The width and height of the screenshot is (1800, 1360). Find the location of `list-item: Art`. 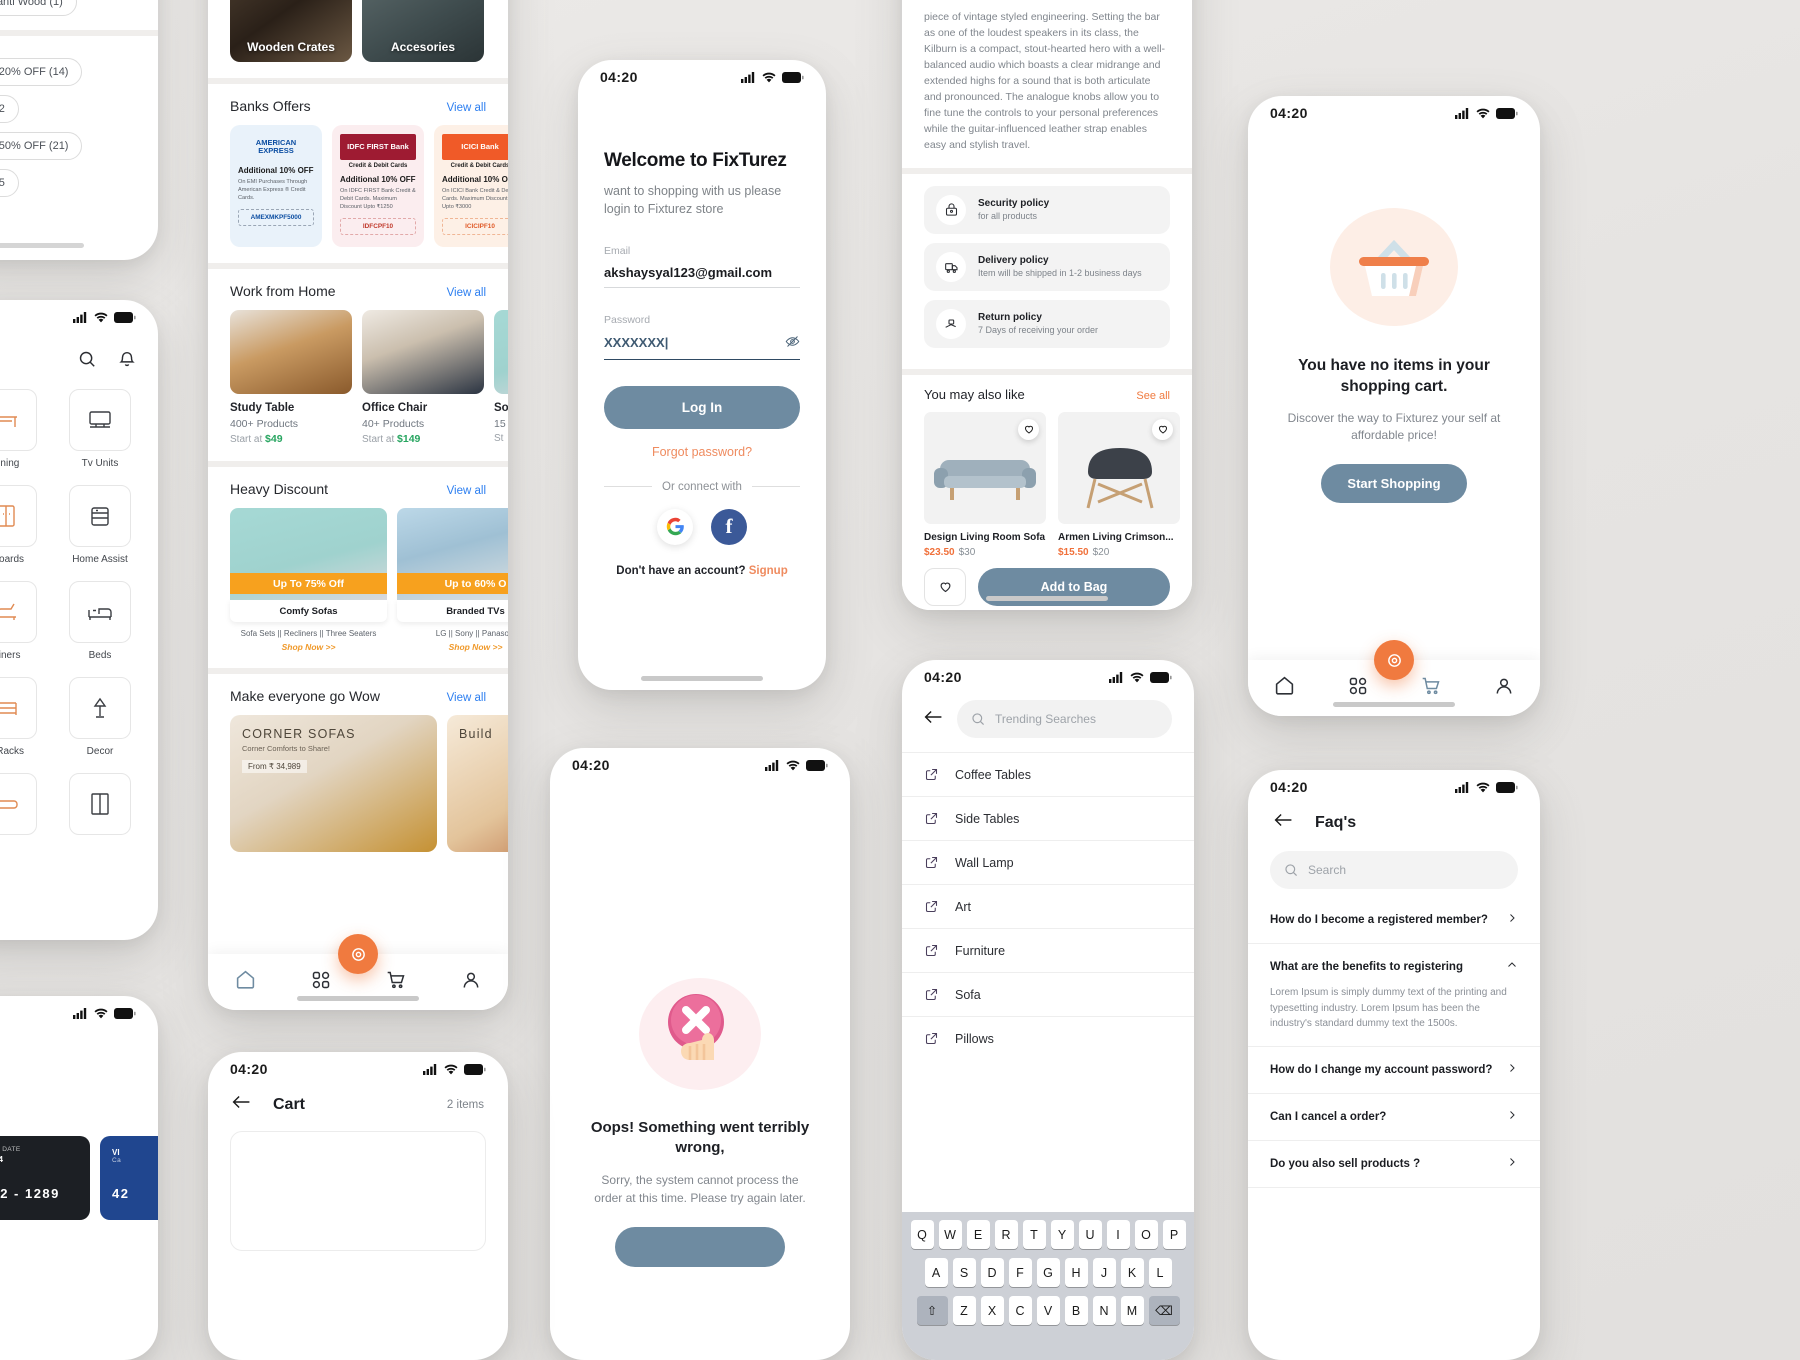

list-item: Art is located at coordinates (1048, 906).